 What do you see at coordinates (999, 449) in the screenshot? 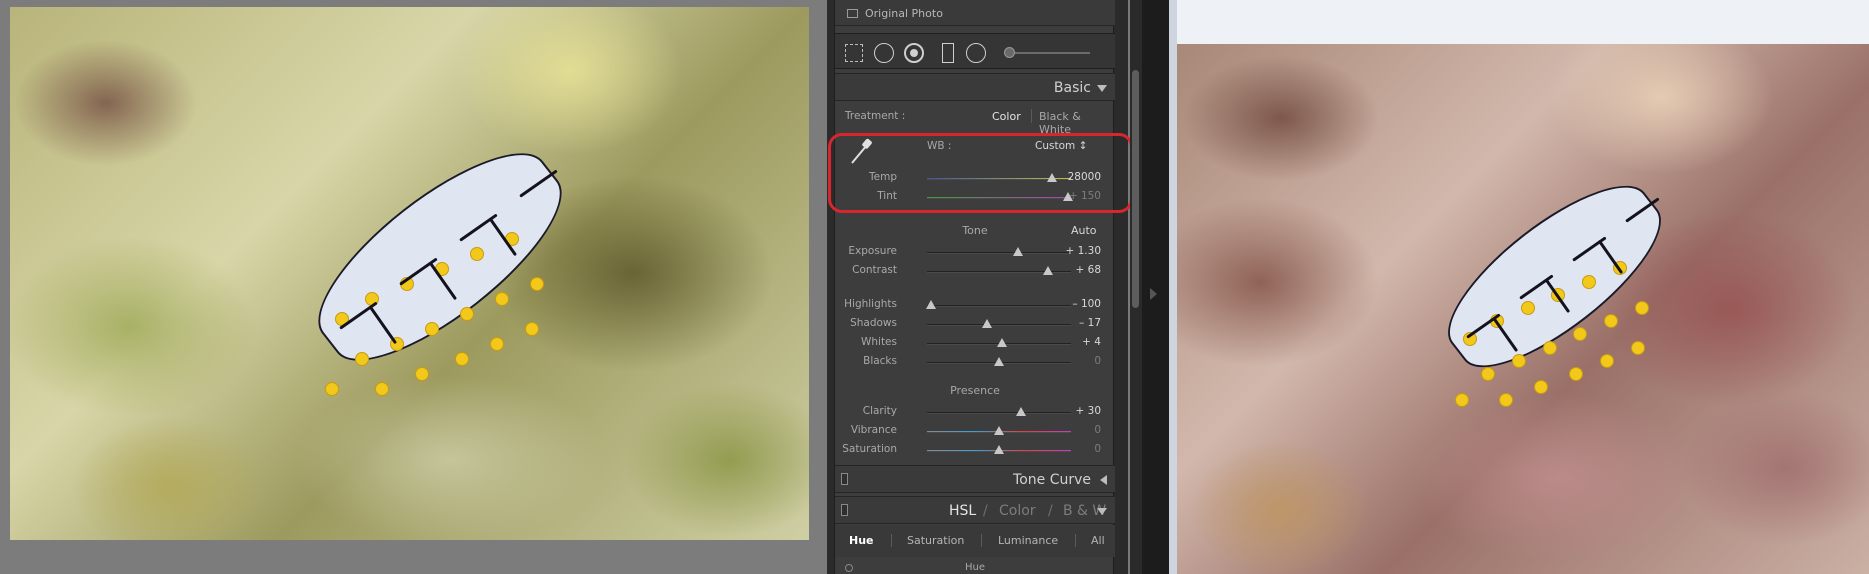
I see `saturation-slider-knob` at bounding box center [999, 449].